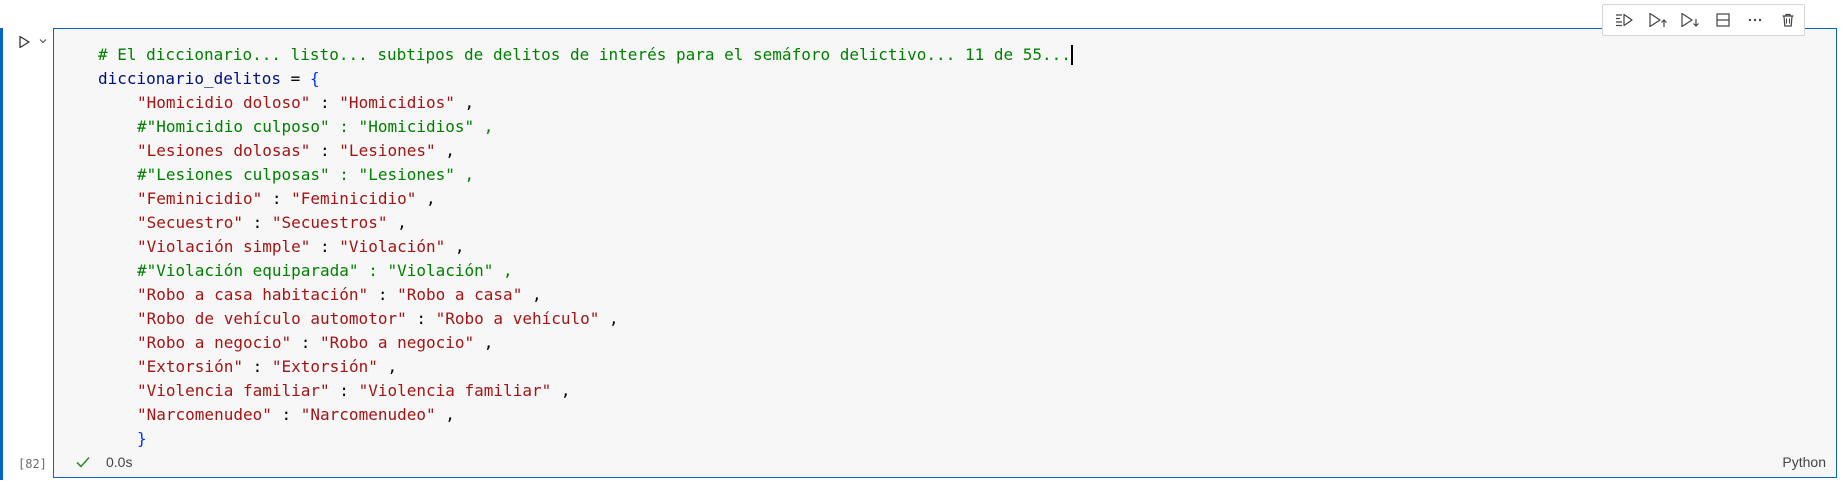 This screenshot has height=485, width=1843. Describe the element at coordinates (295, 78) in the screenshot. I see `assign-operator: =` at that location.